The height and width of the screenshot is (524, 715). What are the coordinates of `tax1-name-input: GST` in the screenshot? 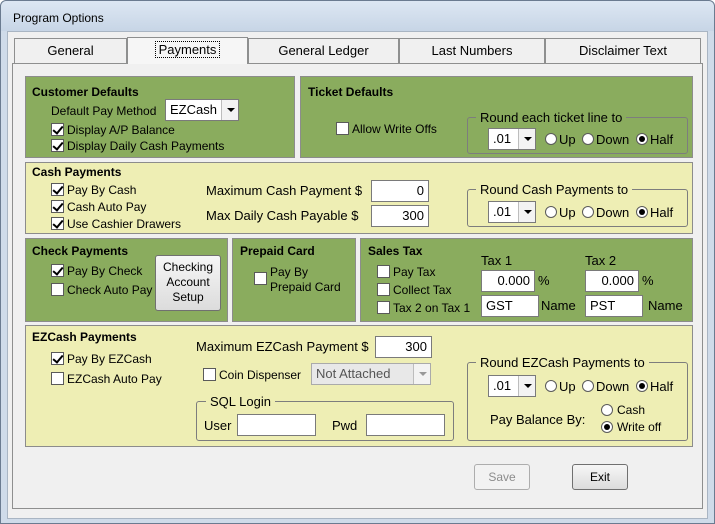 It's located at (510, 306).